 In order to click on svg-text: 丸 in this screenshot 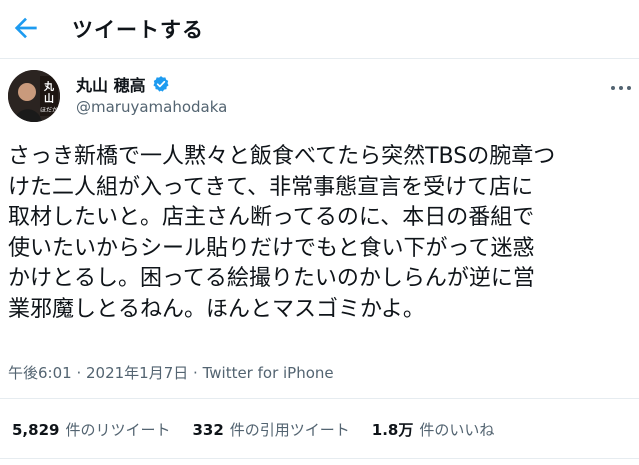, I will do `click(49, 86)`.